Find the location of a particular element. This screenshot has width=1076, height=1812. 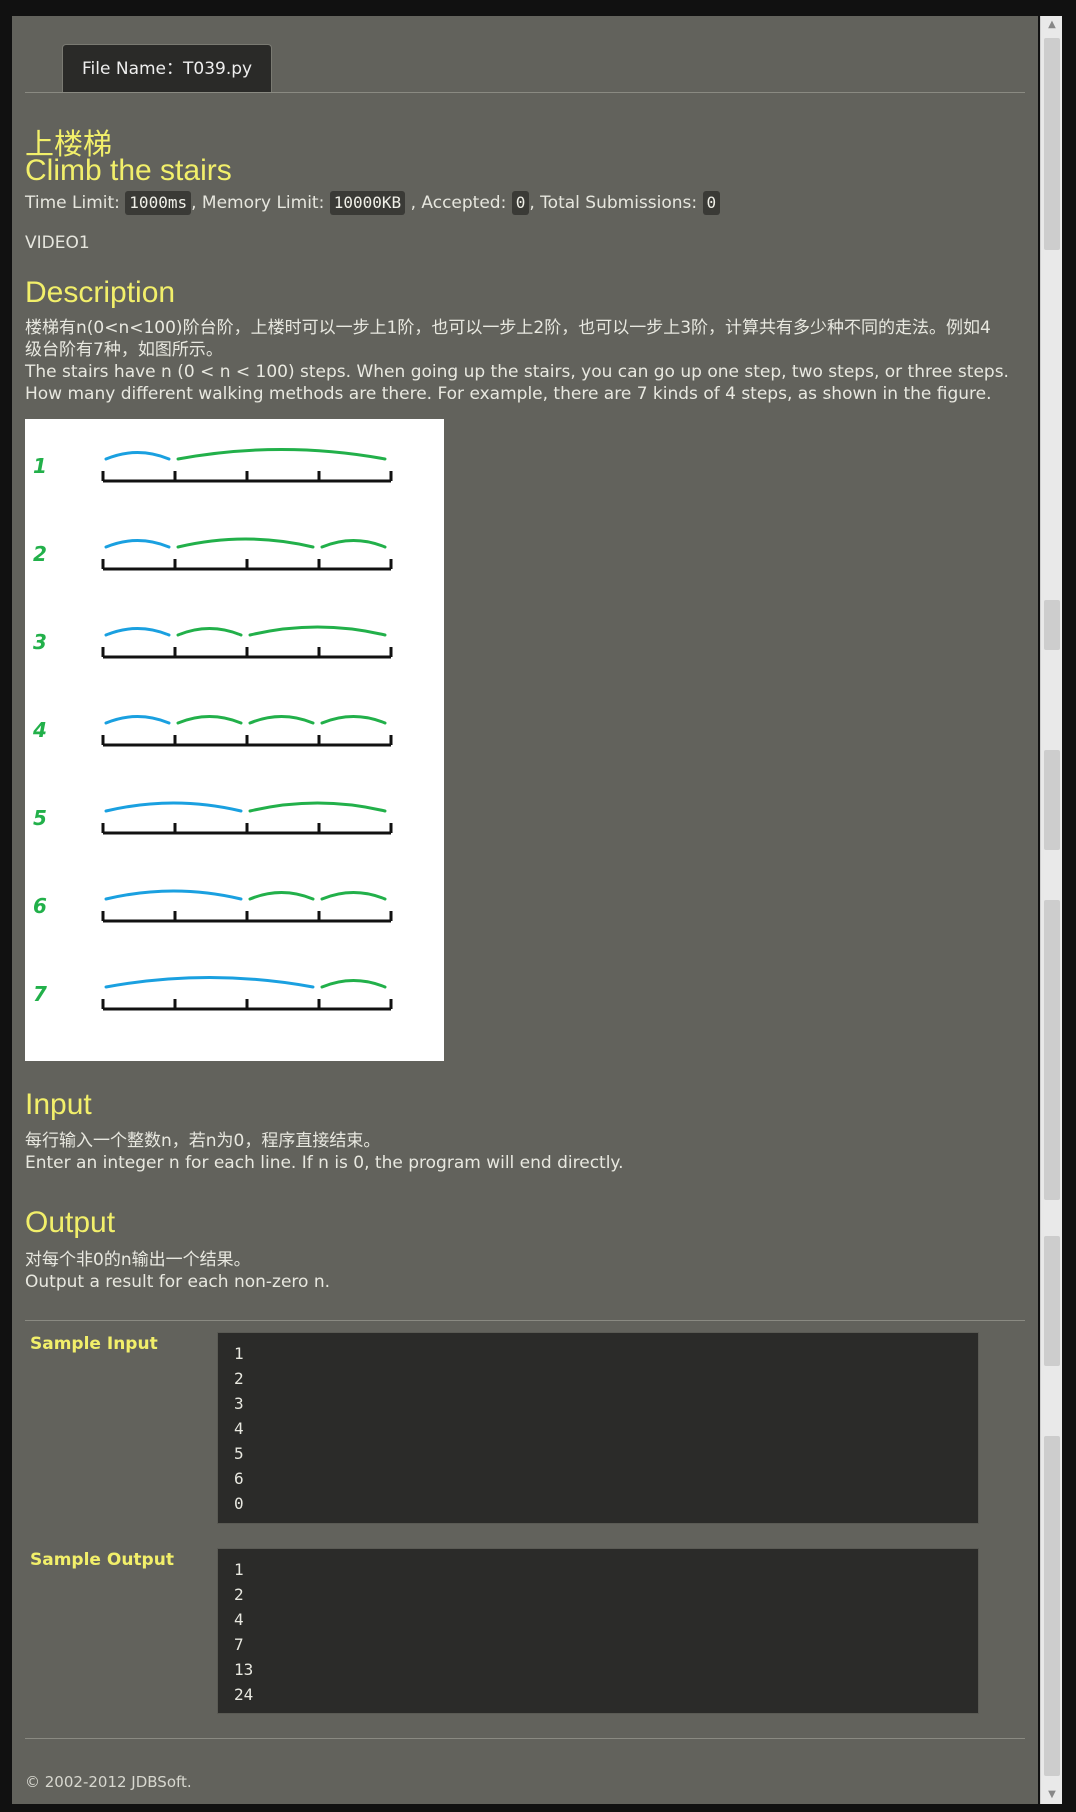

figure-row-label: 3 is located at coordinates (40, 642).